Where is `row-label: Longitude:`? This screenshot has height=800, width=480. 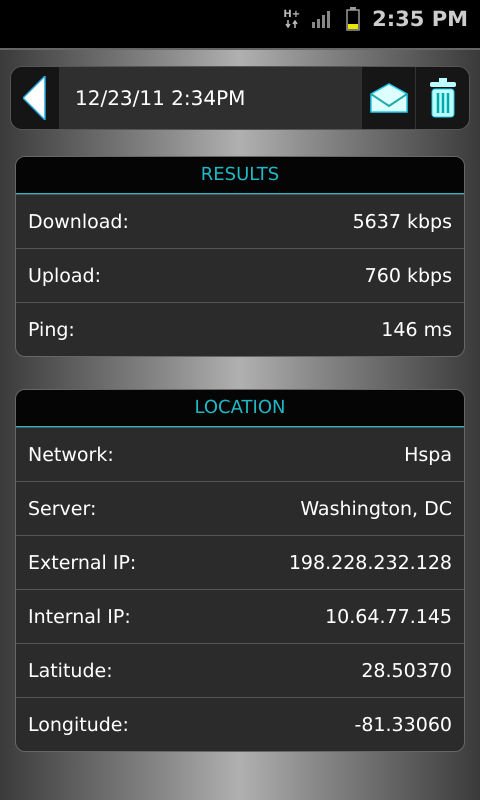
row-label: Longitude: is located at coordinates (78, 725).